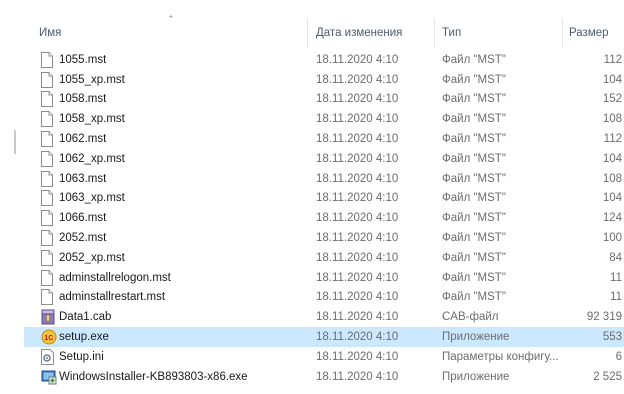 This screenshot has height=394, width=624. What do you see at coordinates (15, 142) in the screenshot?
I see `pane-resize-handle` at bounding box center [15, 142].